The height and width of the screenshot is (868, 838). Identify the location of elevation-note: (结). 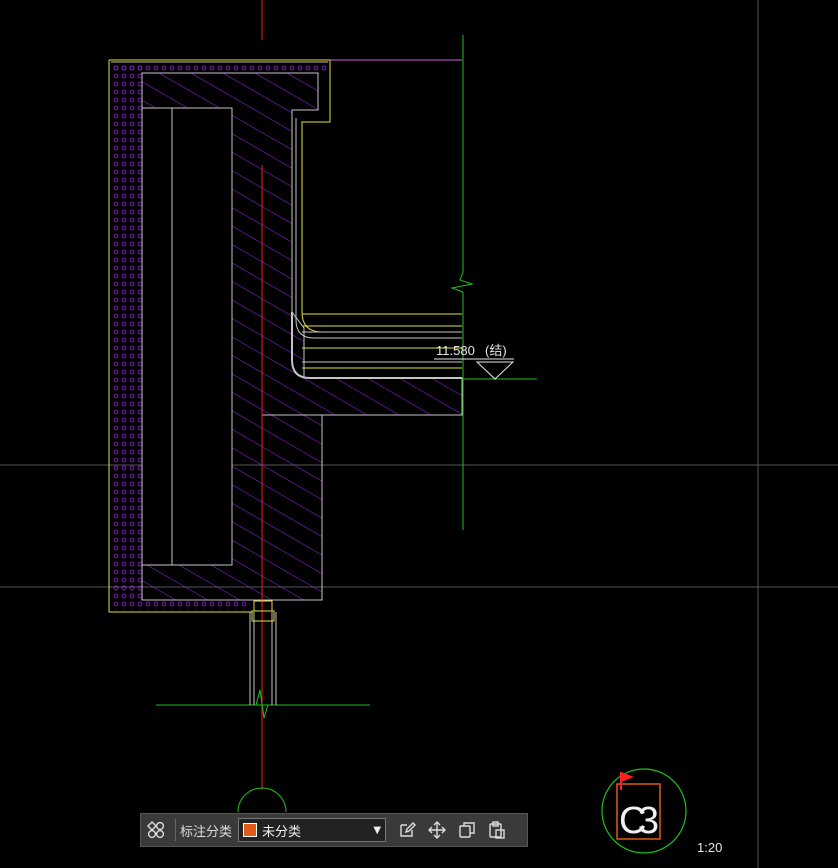
(496, 350).